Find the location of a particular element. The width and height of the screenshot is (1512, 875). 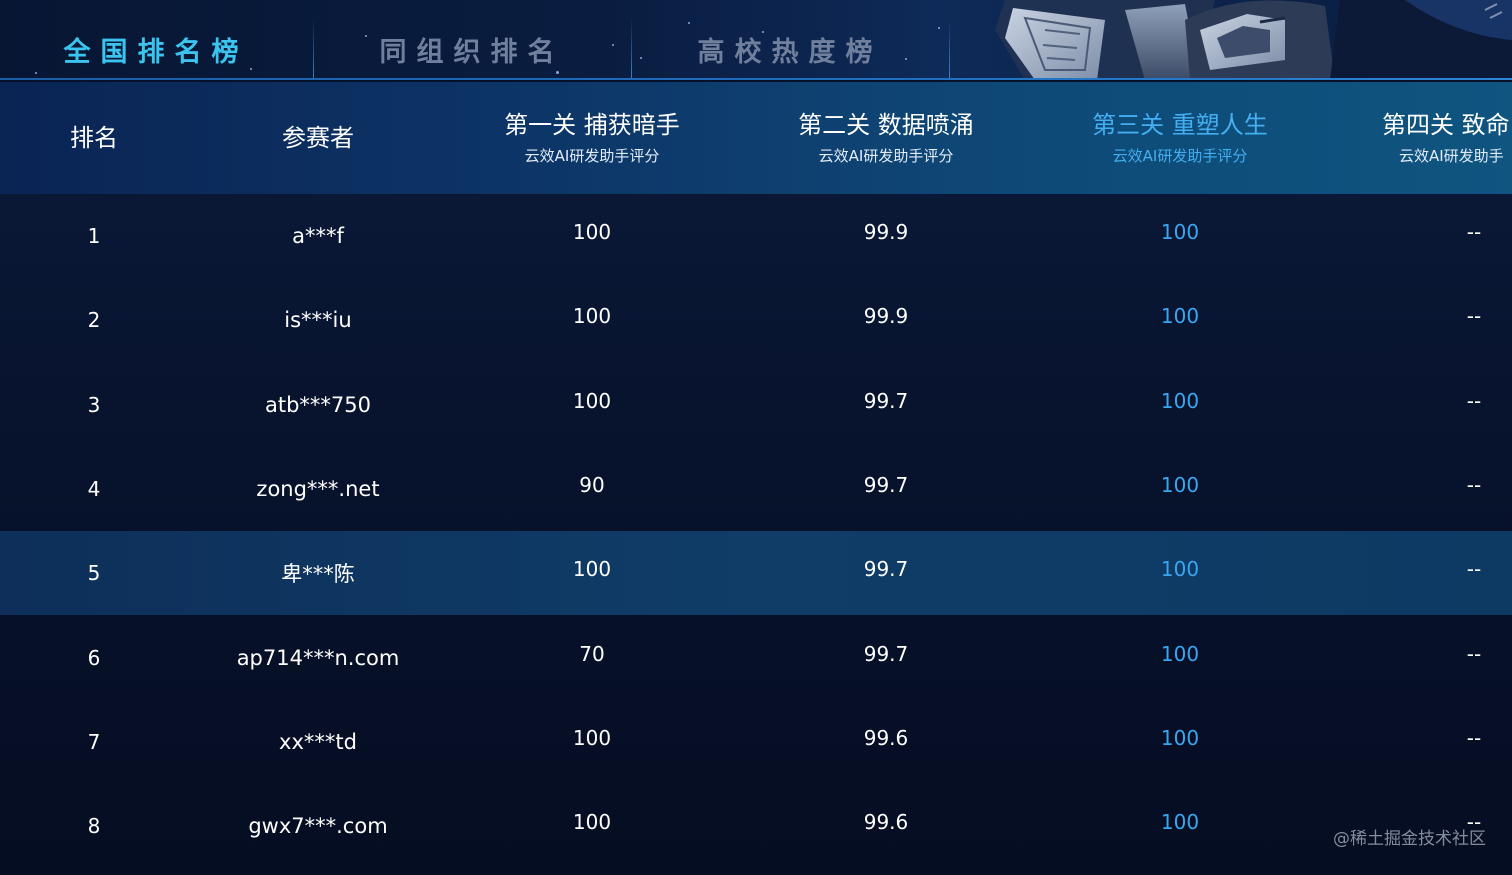

tab-national-ranking: 全国排名榜 is located at coordinates (156, 49).